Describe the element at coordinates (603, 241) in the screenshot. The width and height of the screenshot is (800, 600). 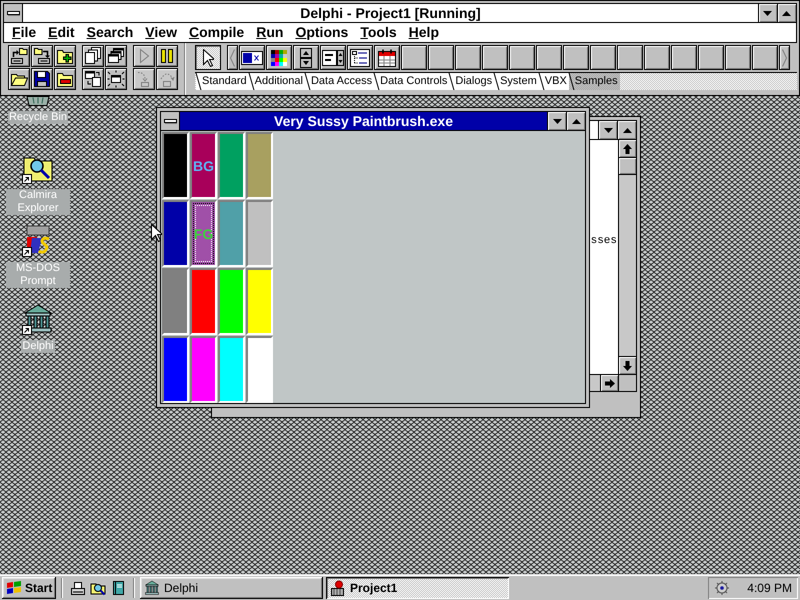
I see `code-text: sses` at that location.